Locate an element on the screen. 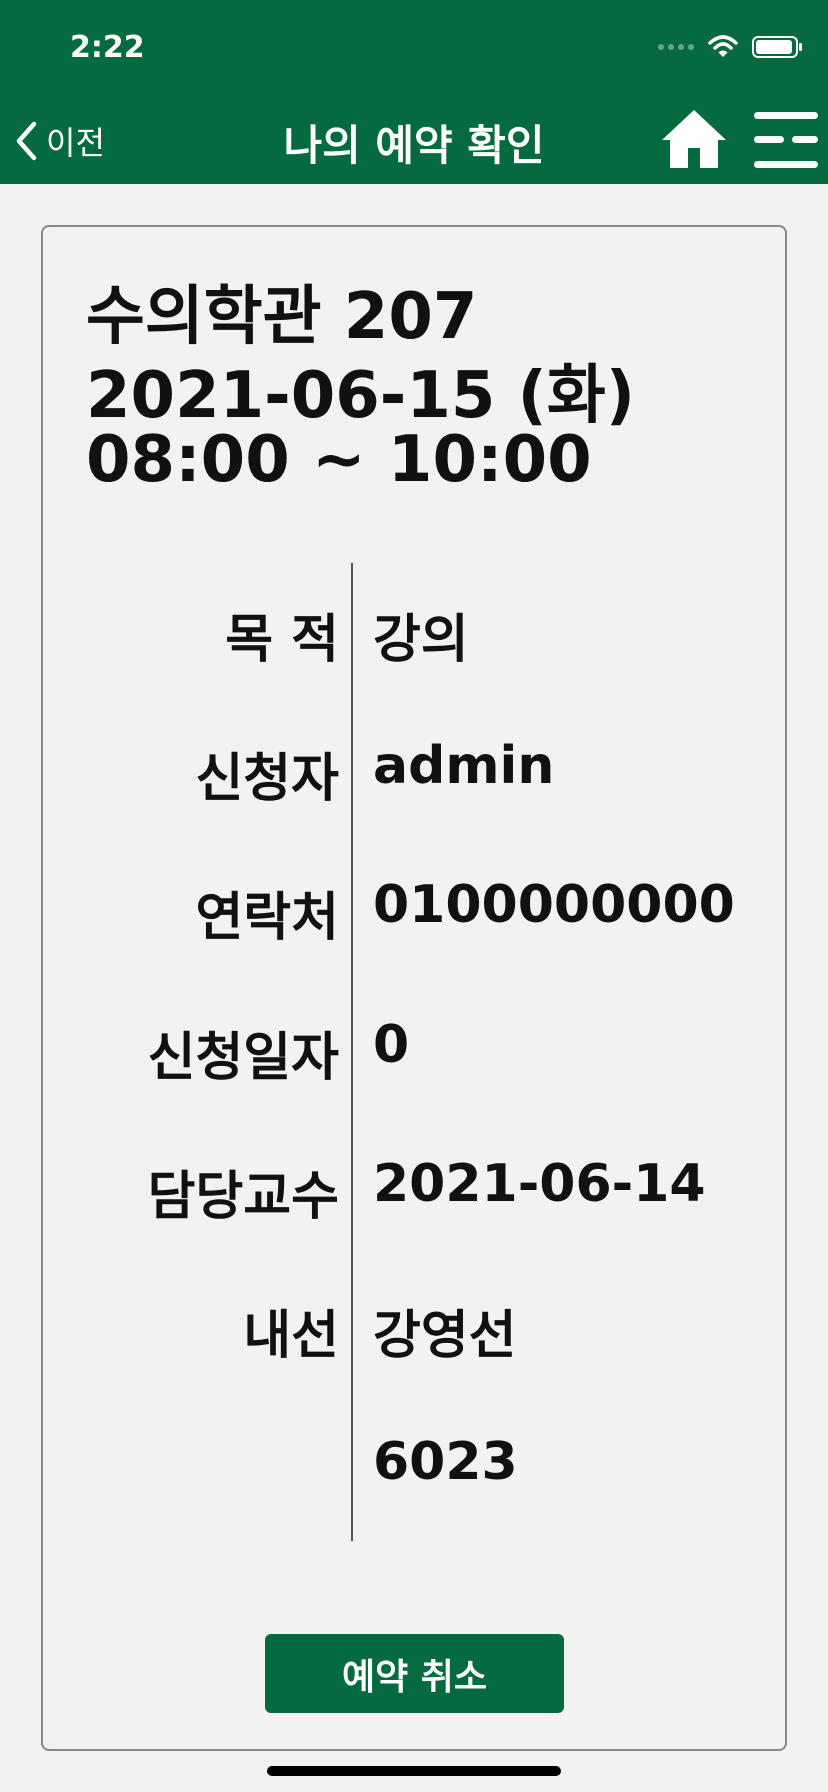  professor-label: 담당교수 is located at coordinates (243, 1197).